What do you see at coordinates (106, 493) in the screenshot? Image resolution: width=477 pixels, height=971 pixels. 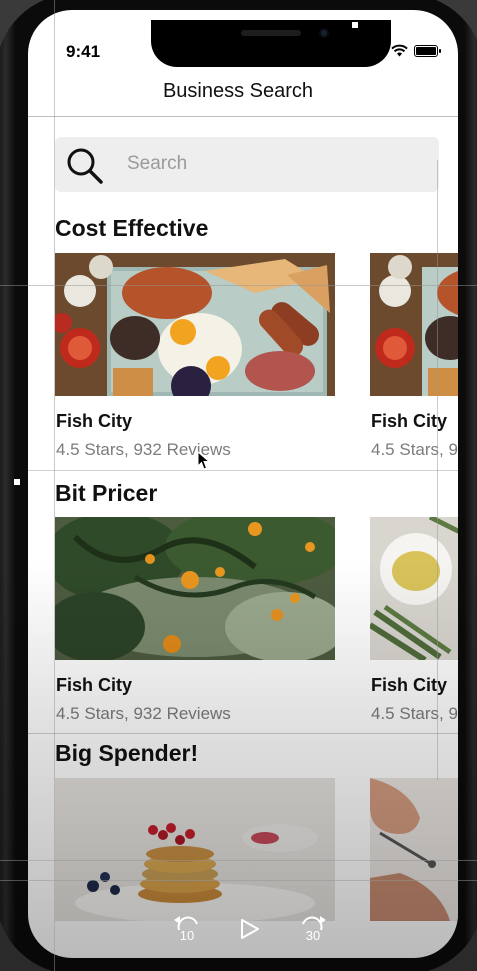 I see `section-title-bit-pricer: Bit Pricer` at bounding box center [106, 493].